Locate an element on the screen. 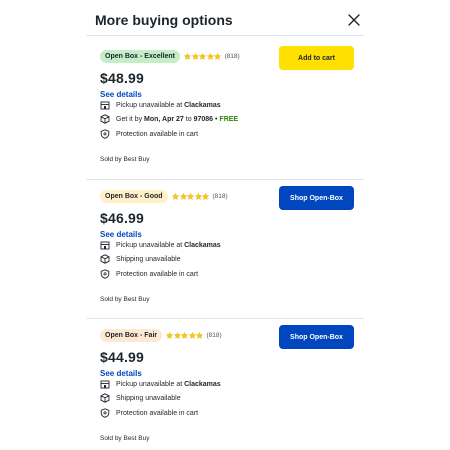  header-divider is located at coordinates (225, 35).